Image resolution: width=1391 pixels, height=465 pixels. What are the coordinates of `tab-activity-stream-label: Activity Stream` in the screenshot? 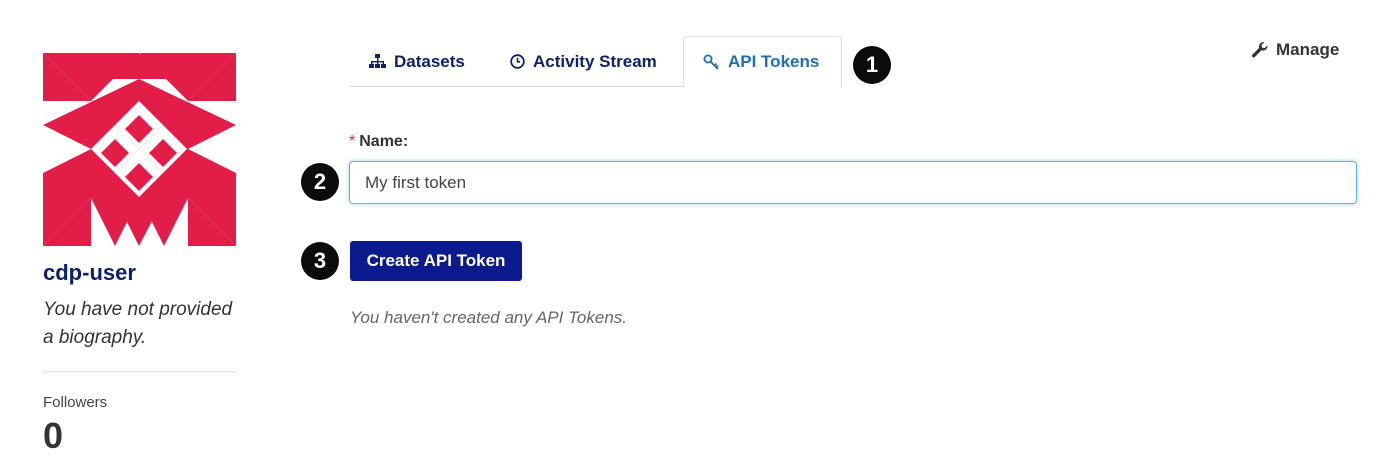 It's located at (595, 61).